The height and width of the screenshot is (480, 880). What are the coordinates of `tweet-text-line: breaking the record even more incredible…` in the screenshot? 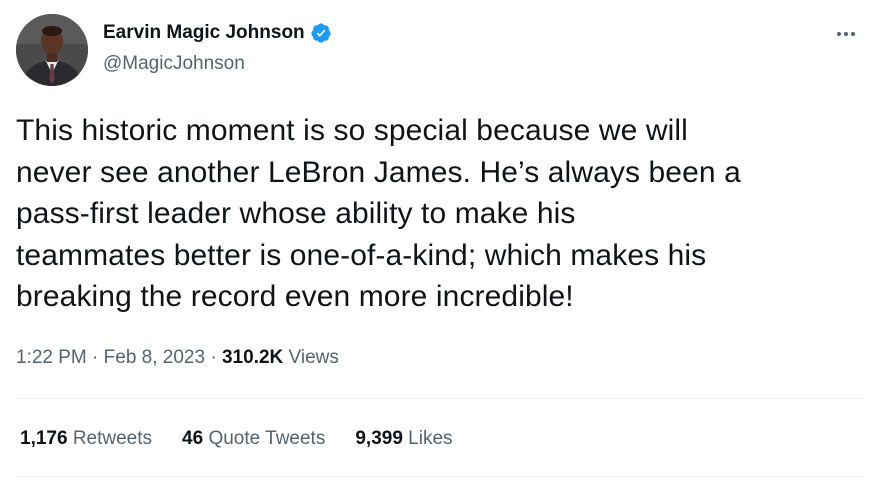 It's located at (295, 296).